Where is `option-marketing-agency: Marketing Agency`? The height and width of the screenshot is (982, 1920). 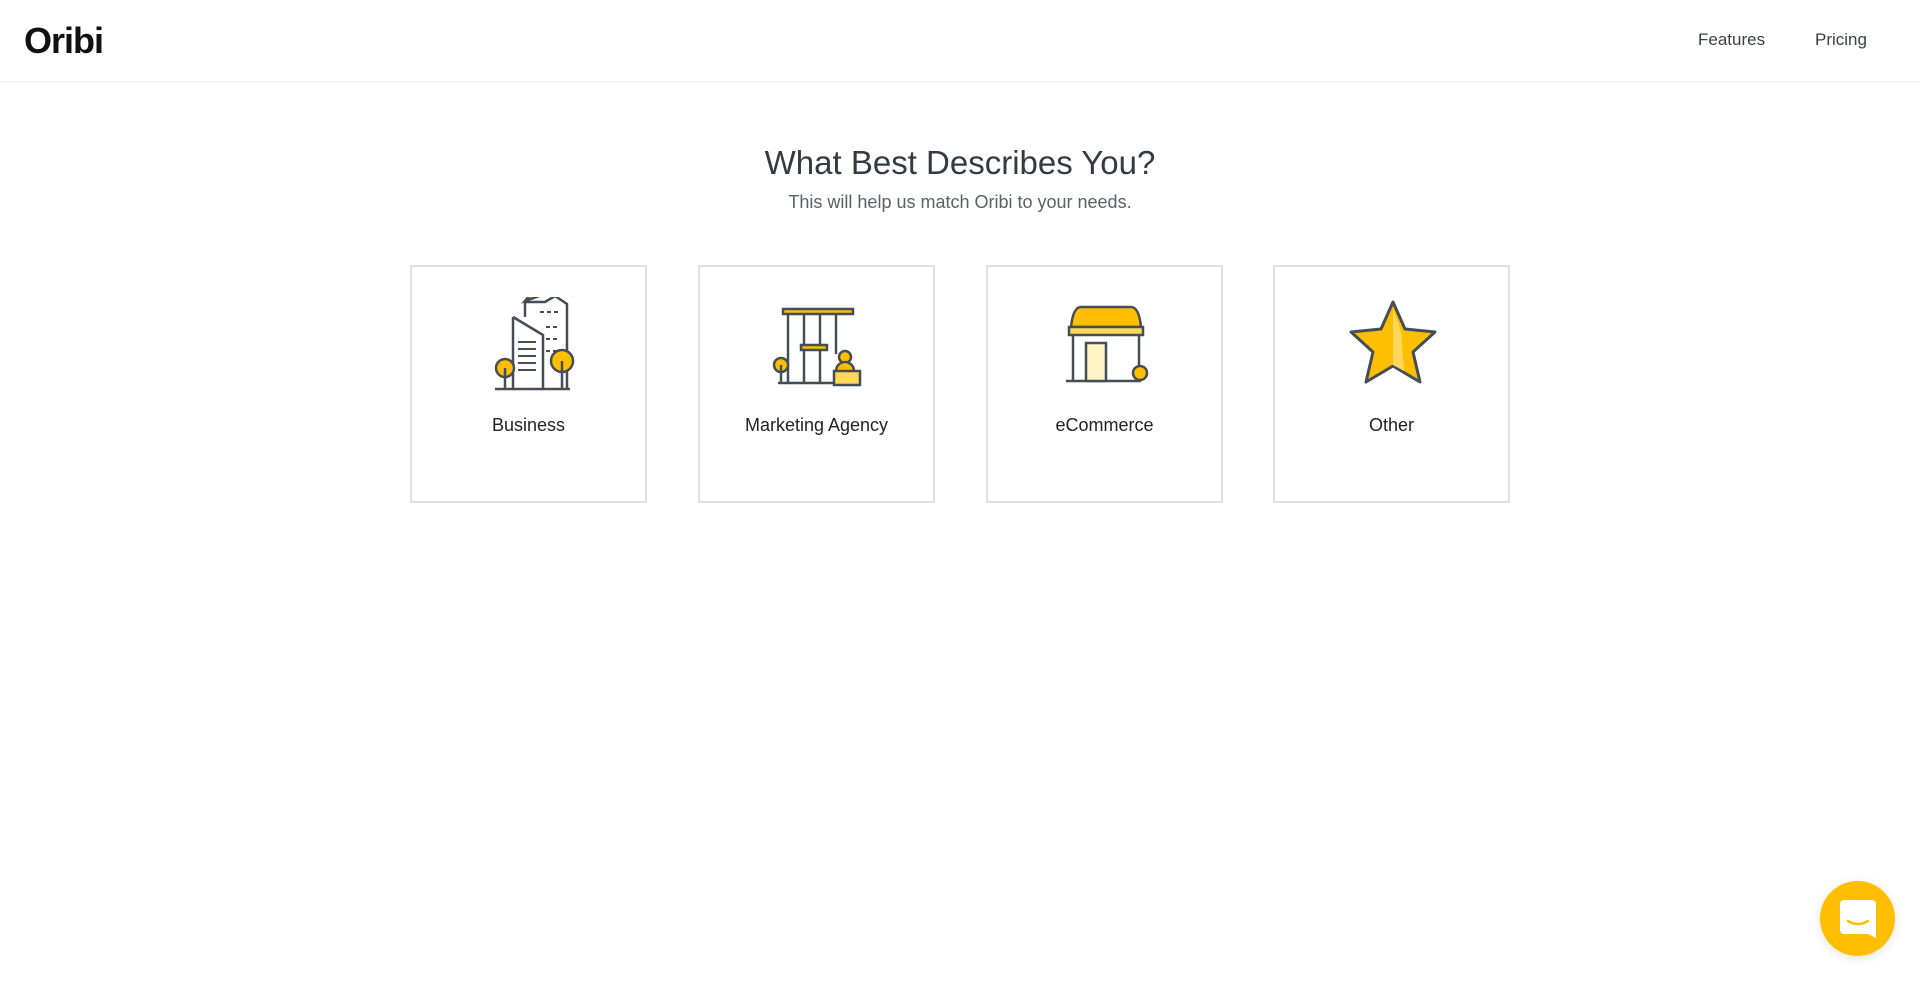 option-marketing-agency: Marketing Agency is located at coordinates (816, 384).